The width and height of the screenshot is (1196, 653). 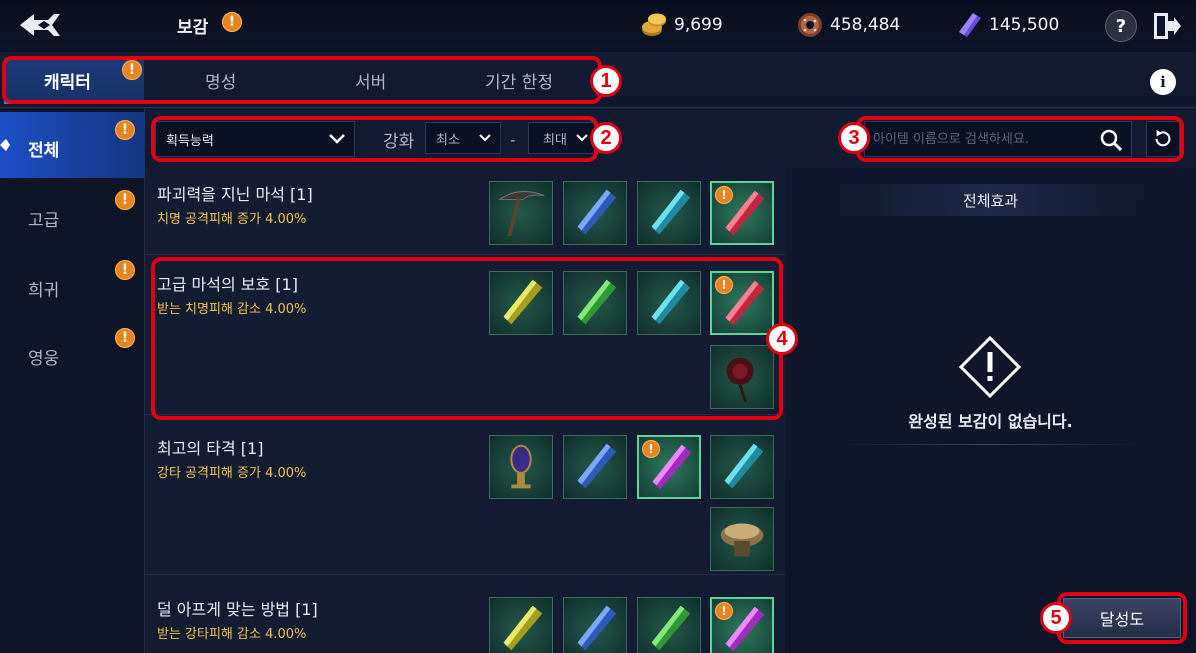 What do you see at coordinates (598, 26) in the screenshot?
I see `top-bar: 보감 ! 9,699 458,484 145,500 ?` at bounding box center [598, 26].